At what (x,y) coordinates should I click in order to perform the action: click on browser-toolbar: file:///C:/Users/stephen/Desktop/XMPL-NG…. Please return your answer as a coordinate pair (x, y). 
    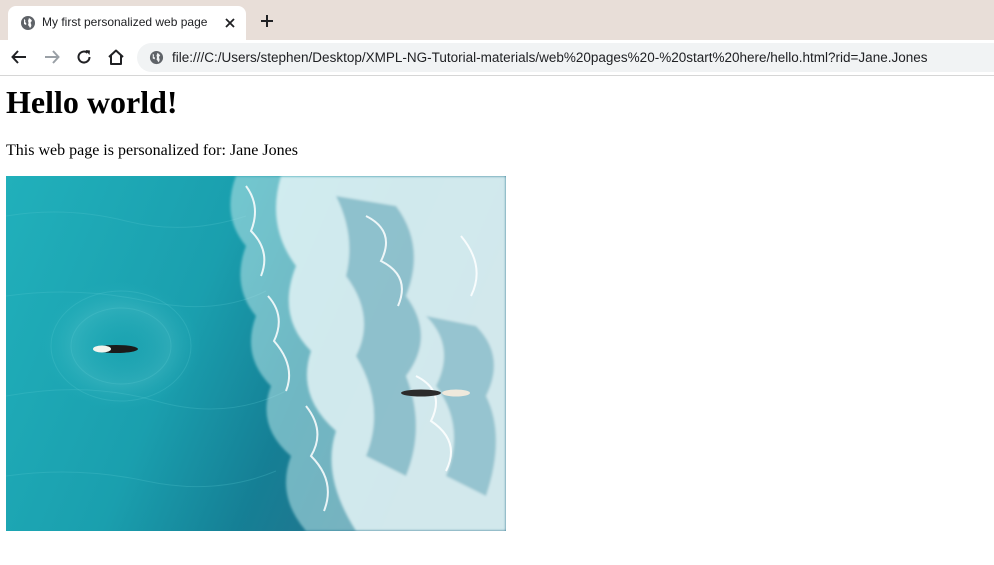
    Looking at the image, I should click on (497, 58).